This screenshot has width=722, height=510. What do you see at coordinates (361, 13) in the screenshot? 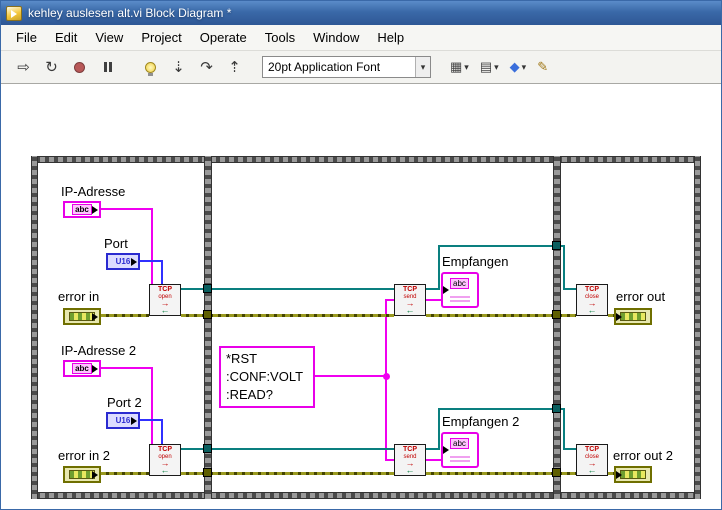
I see `title-bar: kehley auslesen alt.vi Block Diagram *` at bounding box center [361, 13].